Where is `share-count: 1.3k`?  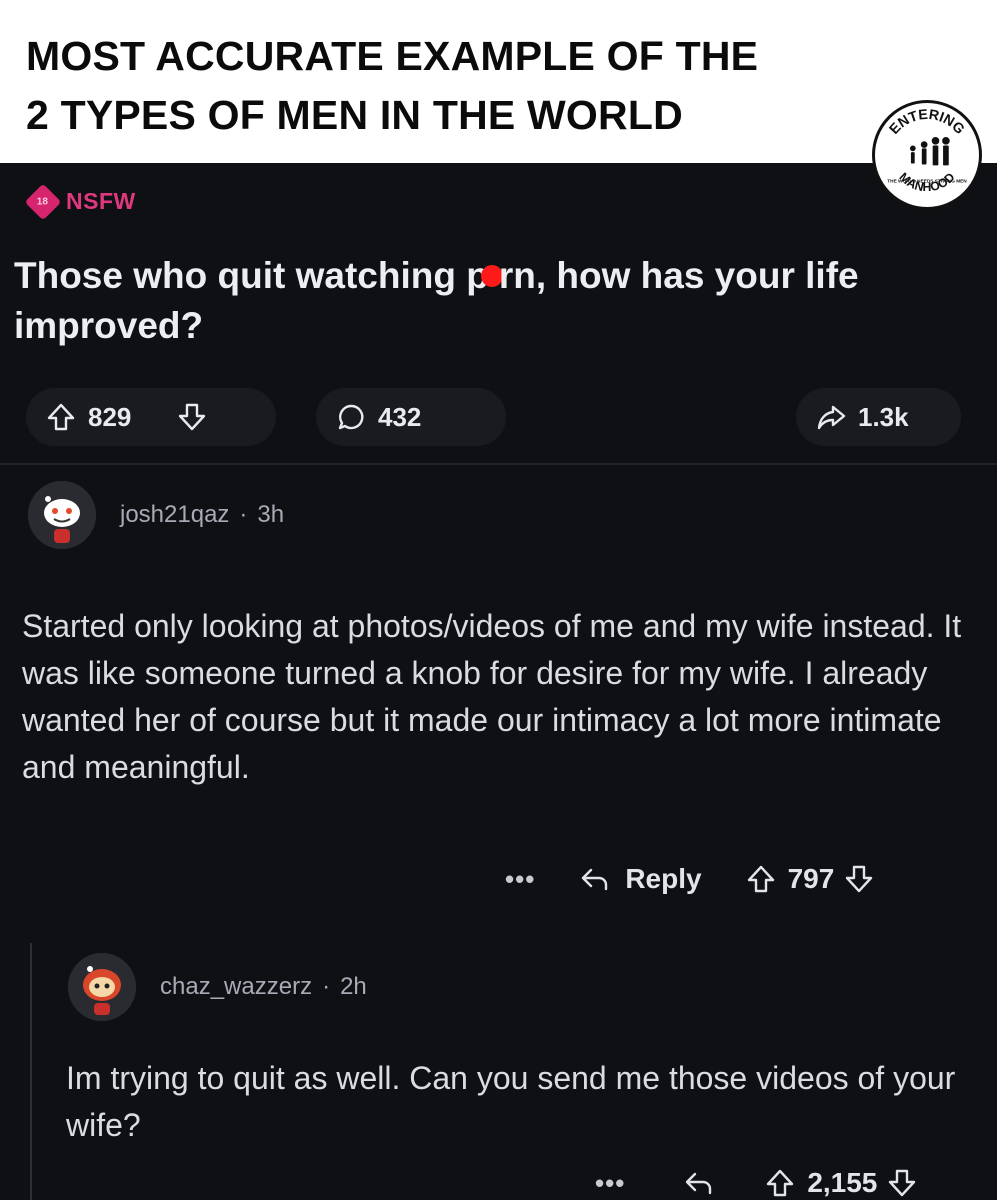 share-count: 1.3k is located at coordinates (883, 416).